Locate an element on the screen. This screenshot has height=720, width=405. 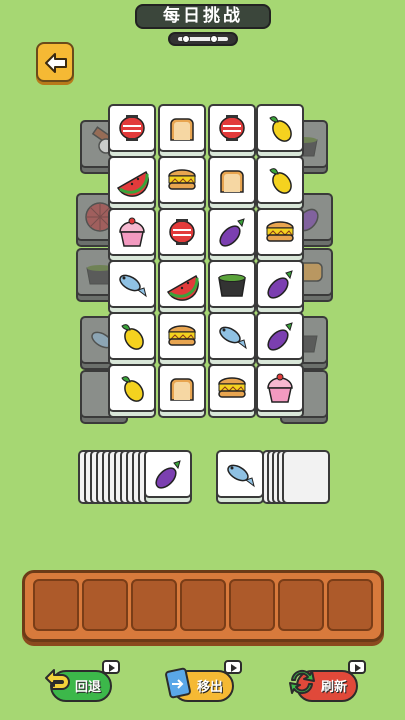
shuffle-button: 刷新 is located at coordinates (326, 682).